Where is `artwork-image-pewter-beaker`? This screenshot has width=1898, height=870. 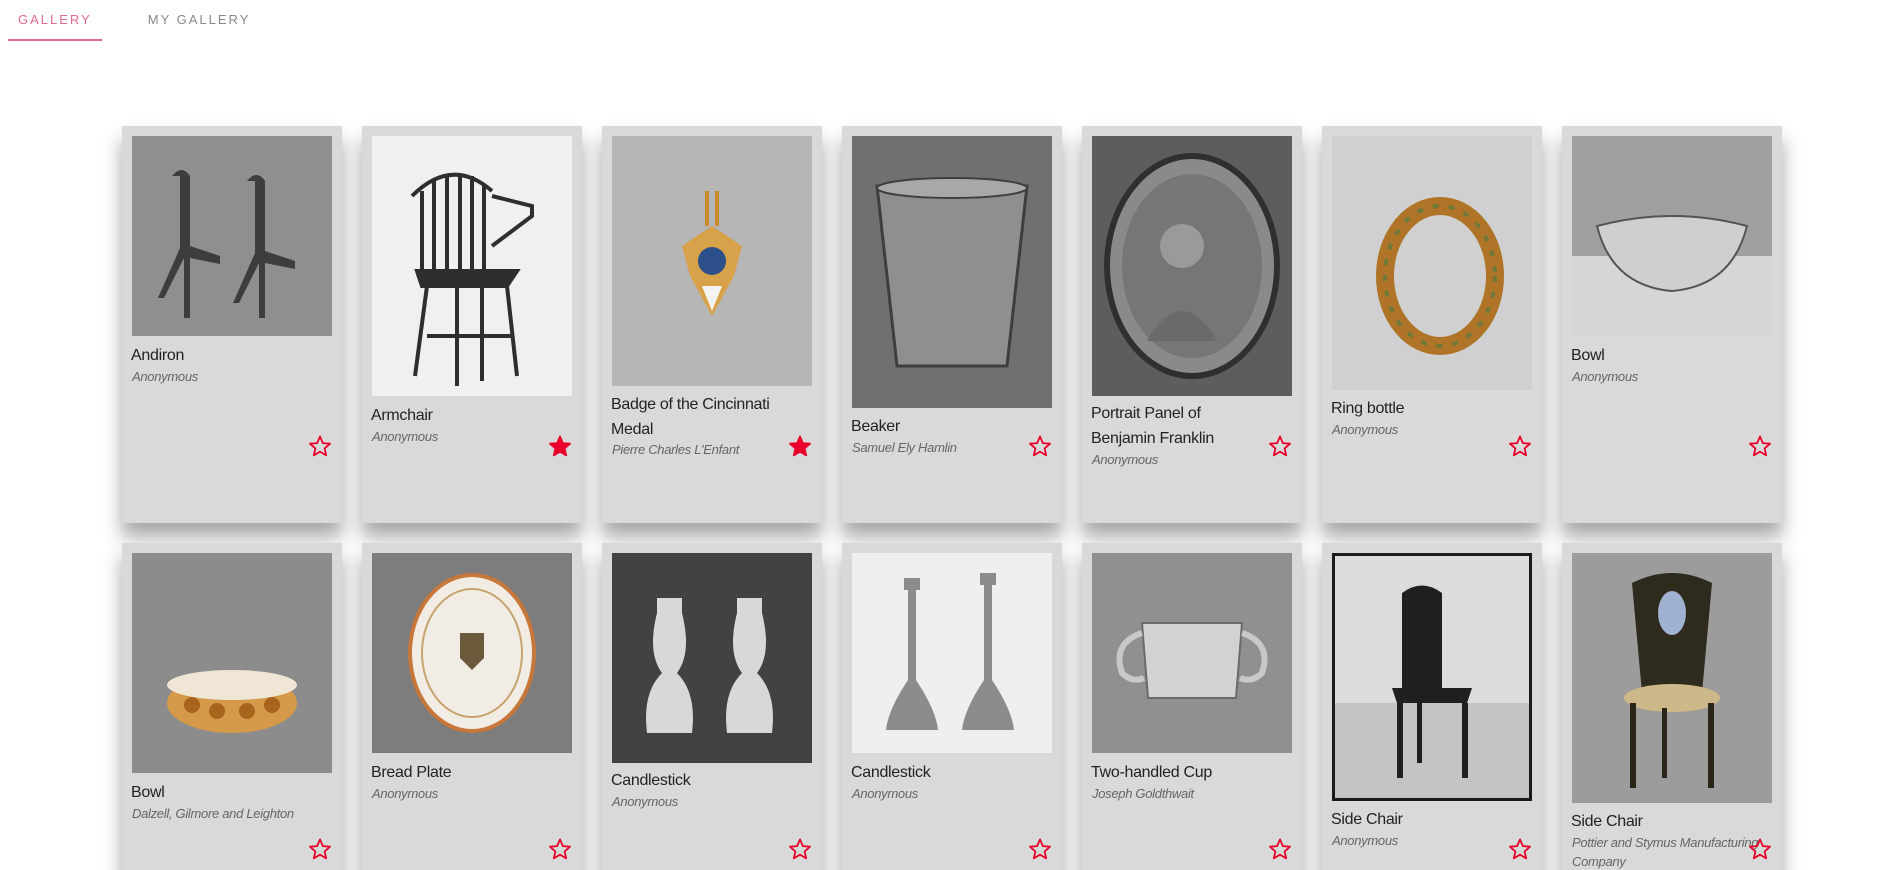
artwork-image-pewter-beaker is located at coordinates (952, 272).